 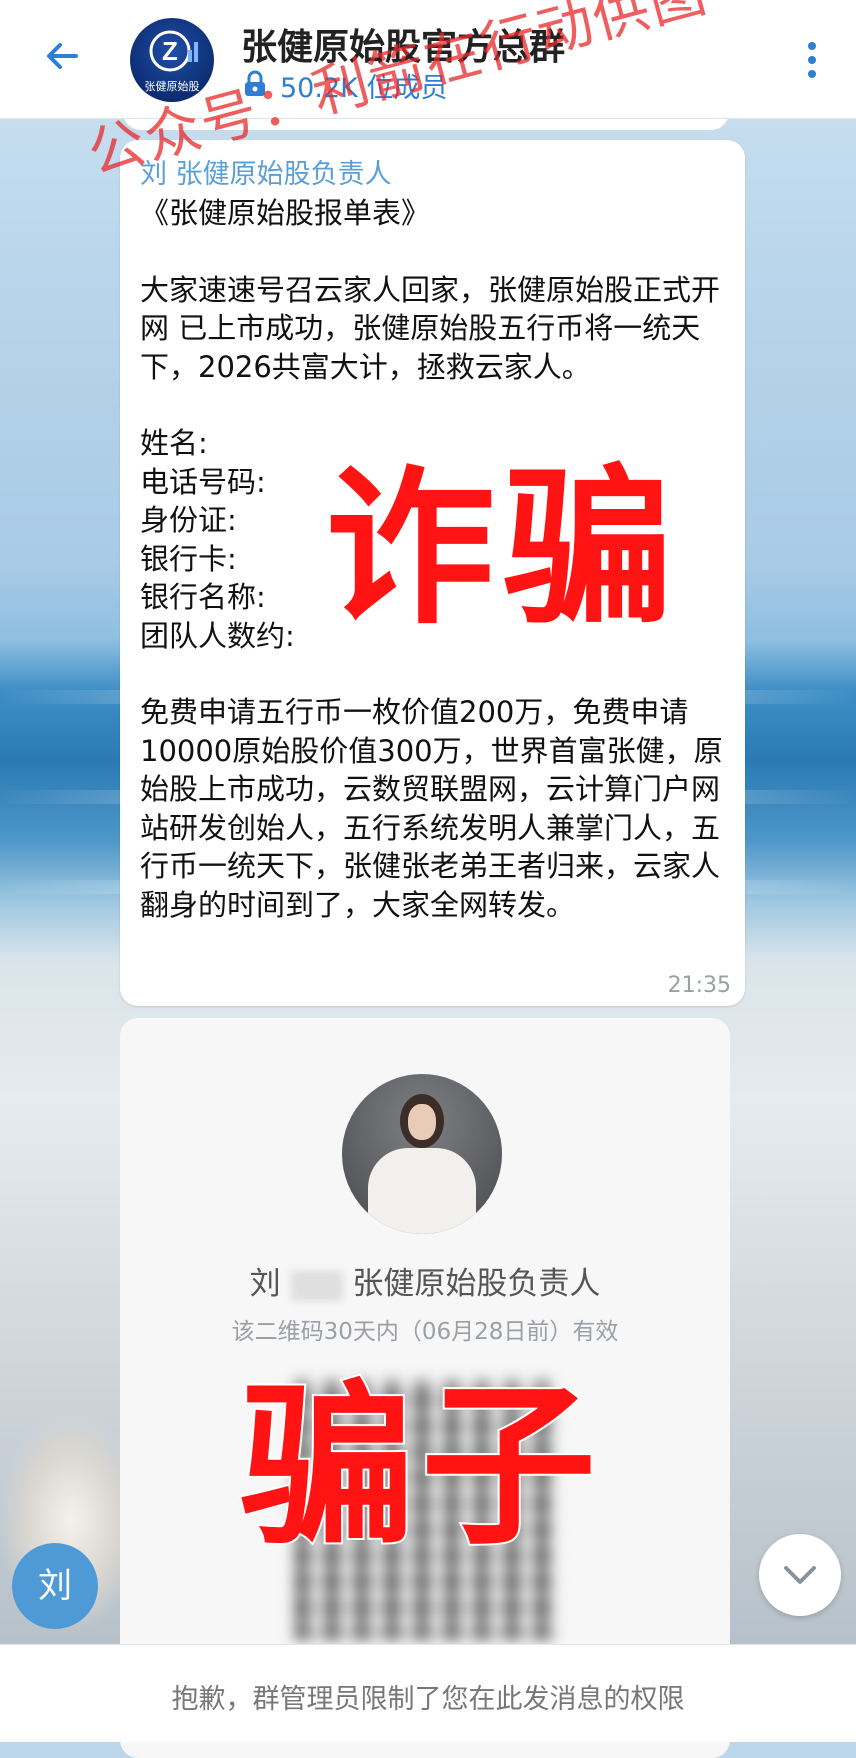 What do you see at coordinates (699, 985) in the screenshot?
I see `message-timestamp: 21:35` at bounding box center [699, 985].